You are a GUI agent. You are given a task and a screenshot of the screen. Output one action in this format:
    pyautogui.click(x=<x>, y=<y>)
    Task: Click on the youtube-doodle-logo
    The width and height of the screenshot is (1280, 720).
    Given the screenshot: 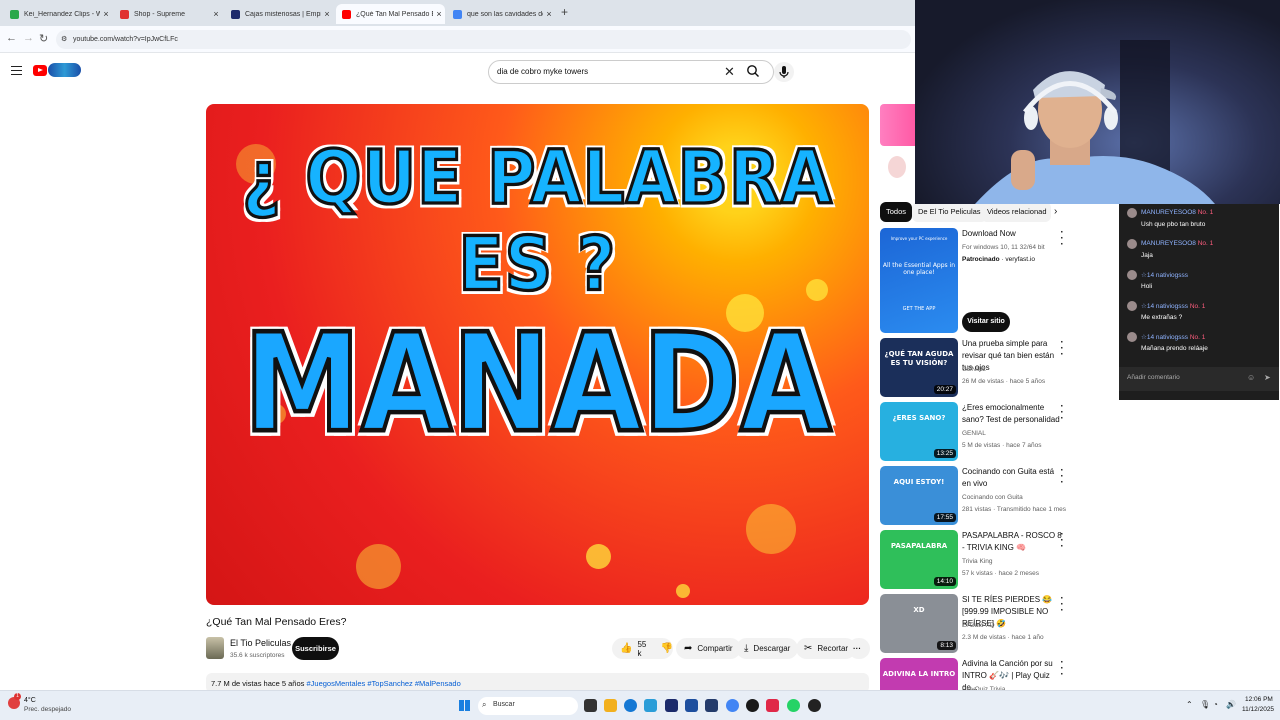 What is the action you would take?
    pyautogui.click(x=64, y=70)
    